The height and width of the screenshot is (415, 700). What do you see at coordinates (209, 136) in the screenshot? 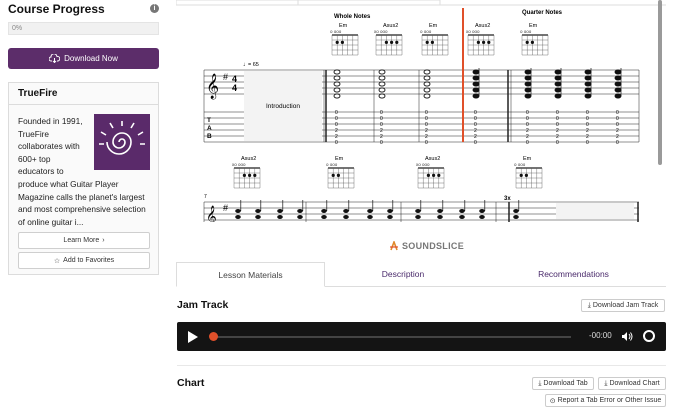
I see `tab-clef: B` at bounding box center [209, 136].